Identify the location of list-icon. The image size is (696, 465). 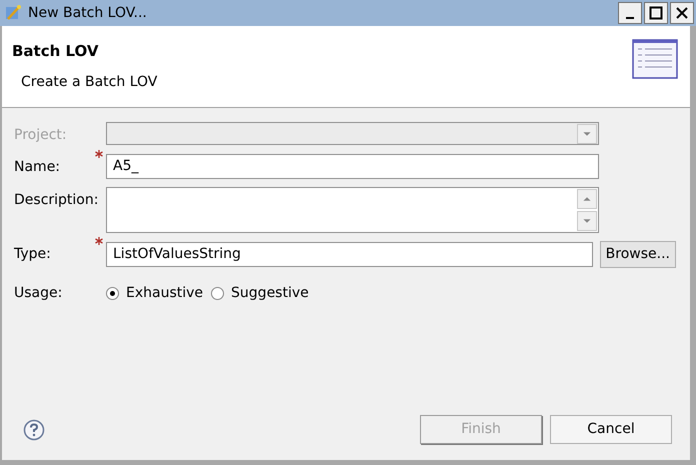
(656, 60).